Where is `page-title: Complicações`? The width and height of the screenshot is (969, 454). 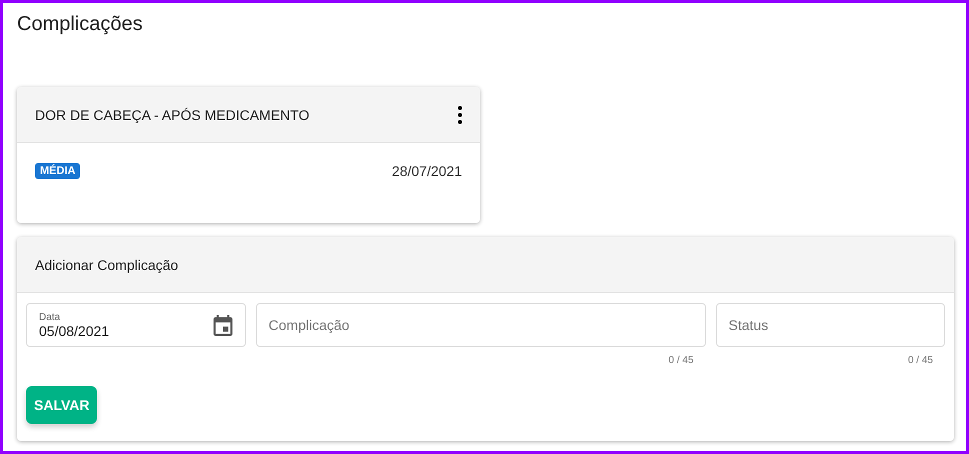 page-title: Complicações is located at coordinates (80, 24).